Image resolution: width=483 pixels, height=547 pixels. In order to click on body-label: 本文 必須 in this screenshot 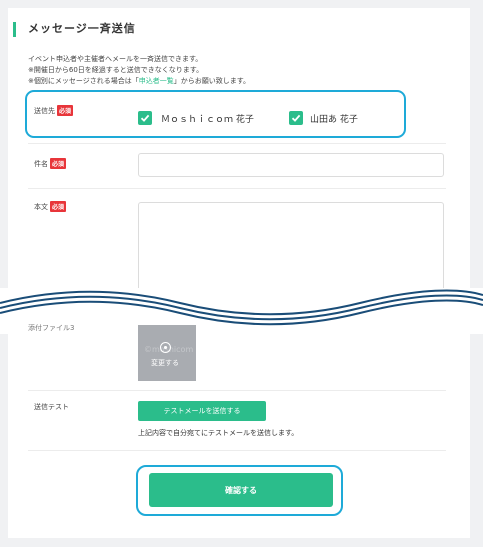, I will do `click(50, 206)`.